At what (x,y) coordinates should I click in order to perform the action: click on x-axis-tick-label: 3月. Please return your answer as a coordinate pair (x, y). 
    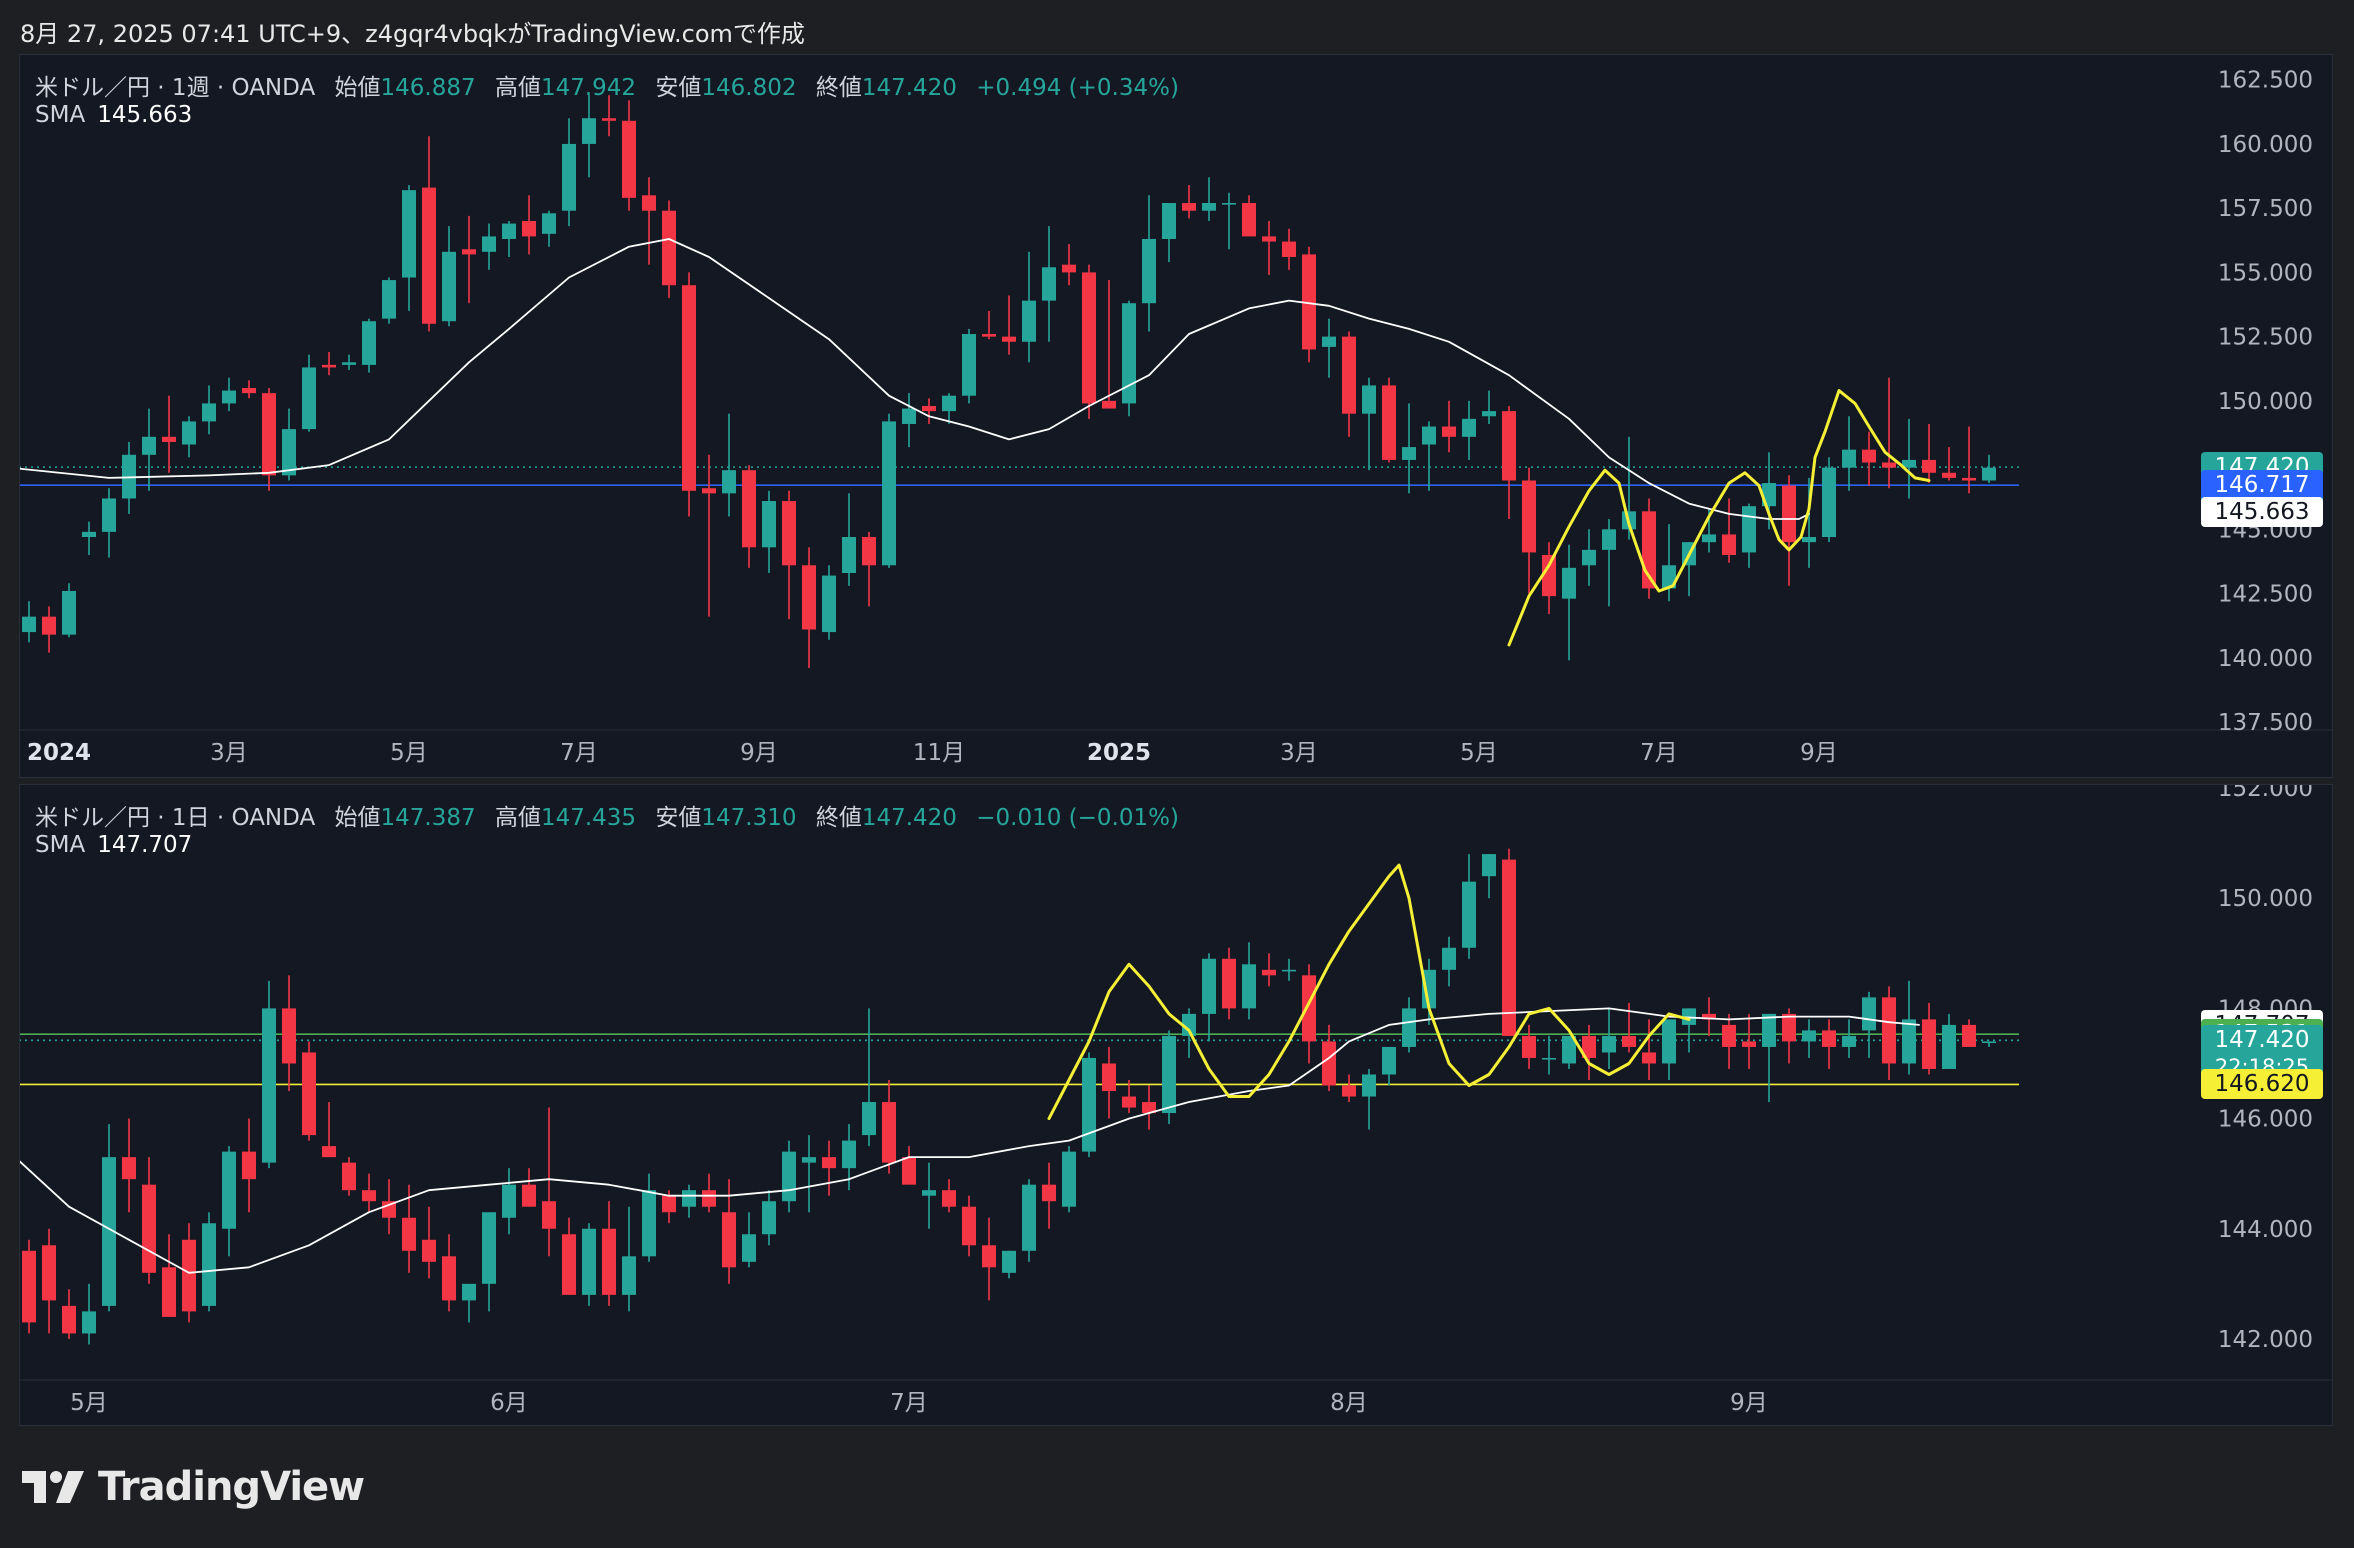
    Looking at the image, I should click on (229, 753).